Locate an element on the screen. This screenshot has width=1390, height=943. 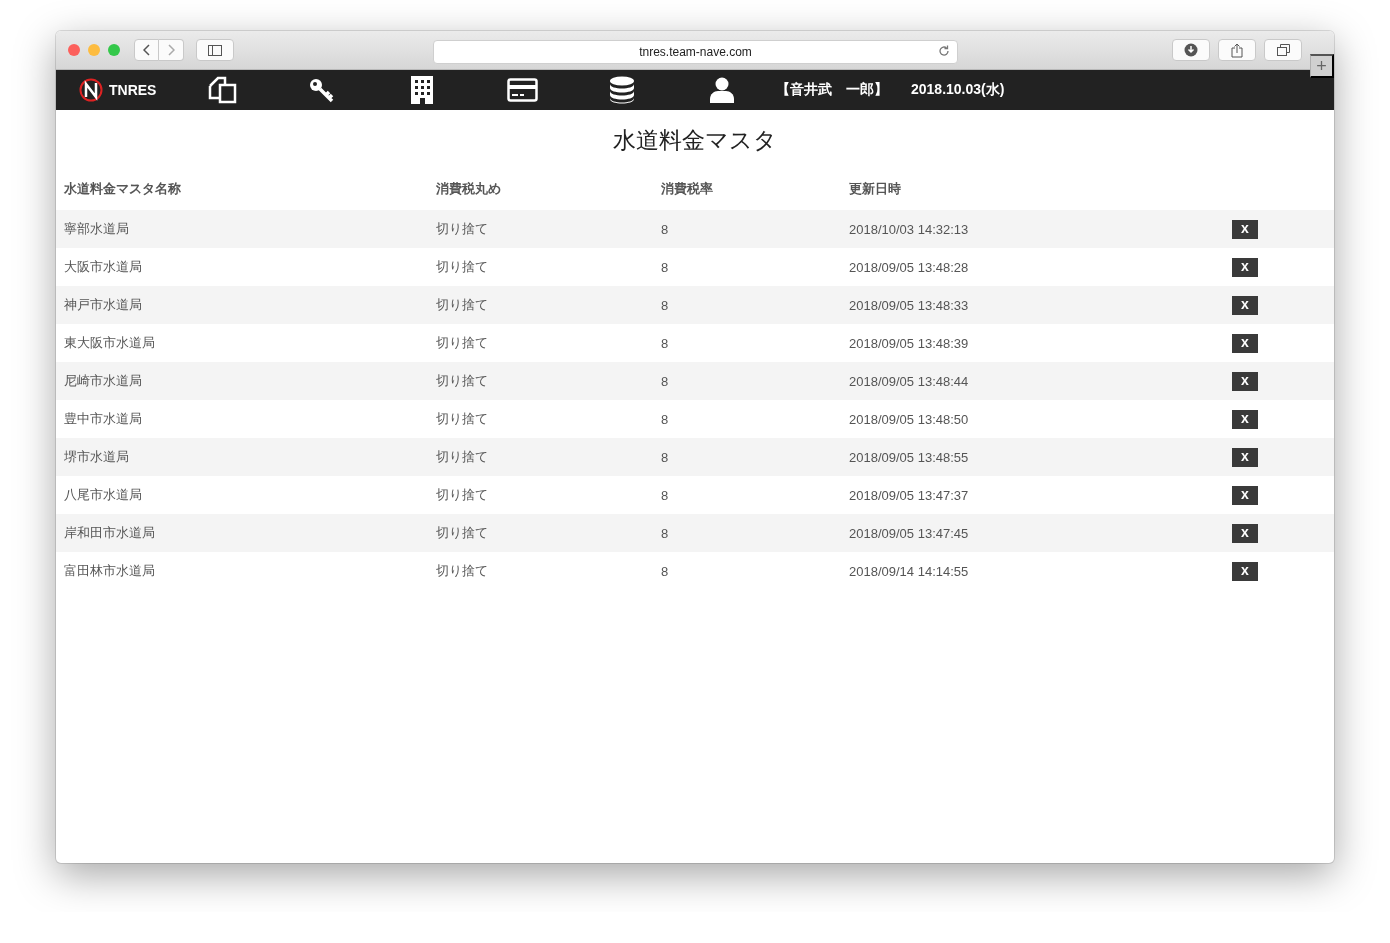
address-bar: tnres.team-nave.com is located at coordinates (695, 52).